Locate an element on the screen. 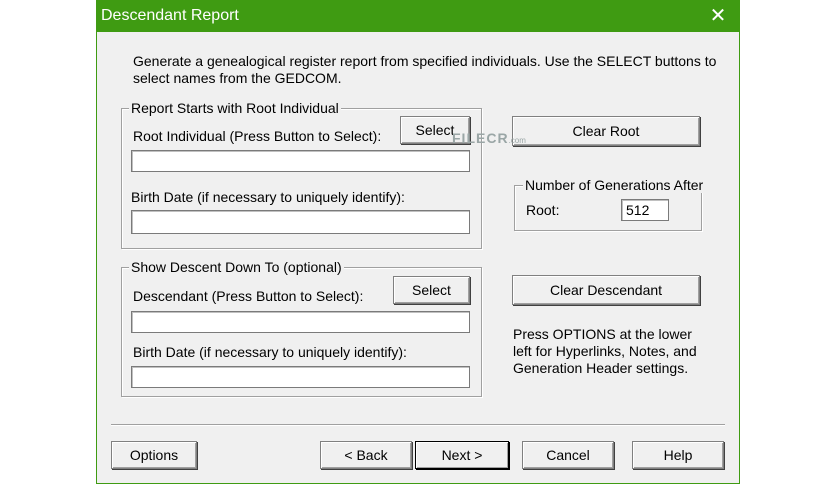 This screenshot has height=484, width=836. close-icon: ✕ is located at coordinates (718, 16).